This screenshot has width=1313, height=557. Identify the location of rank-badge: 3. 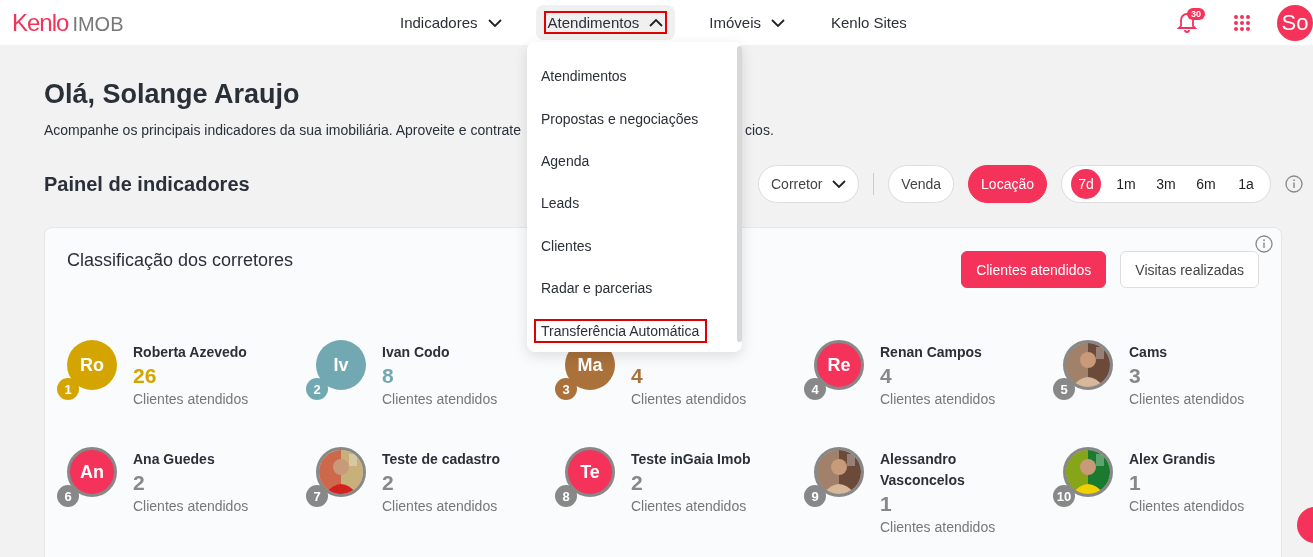
(566, 389).